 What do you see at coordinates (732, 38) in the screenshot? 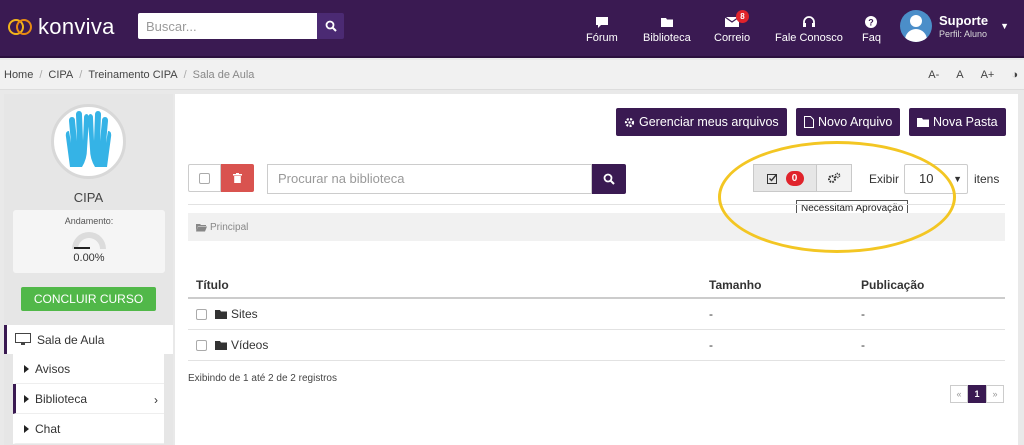
I see `nav-correio-label: Correio` at bounding box center [732, 38].